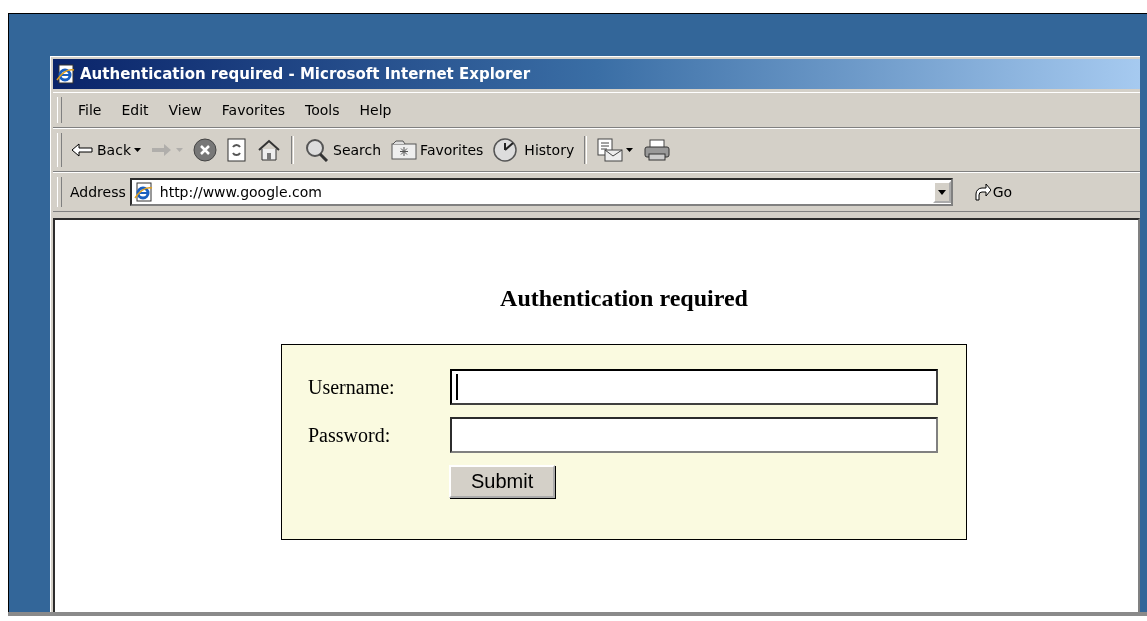 This screenshot has width=1147, height=621. I want to click on toolbar-button: Back, so click(105, 150).